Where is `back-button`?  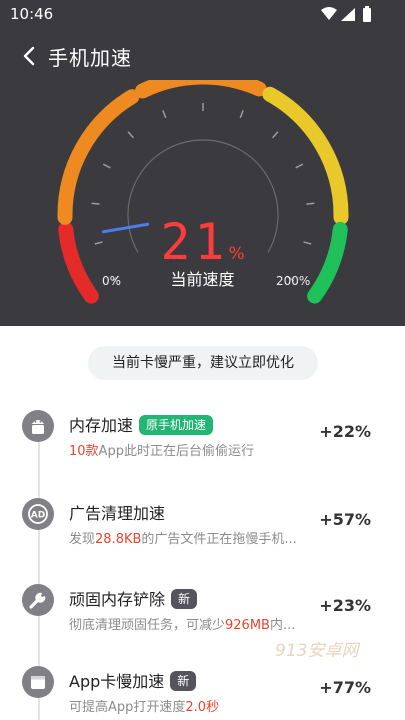
back-button is located at coordinates (30, 56).